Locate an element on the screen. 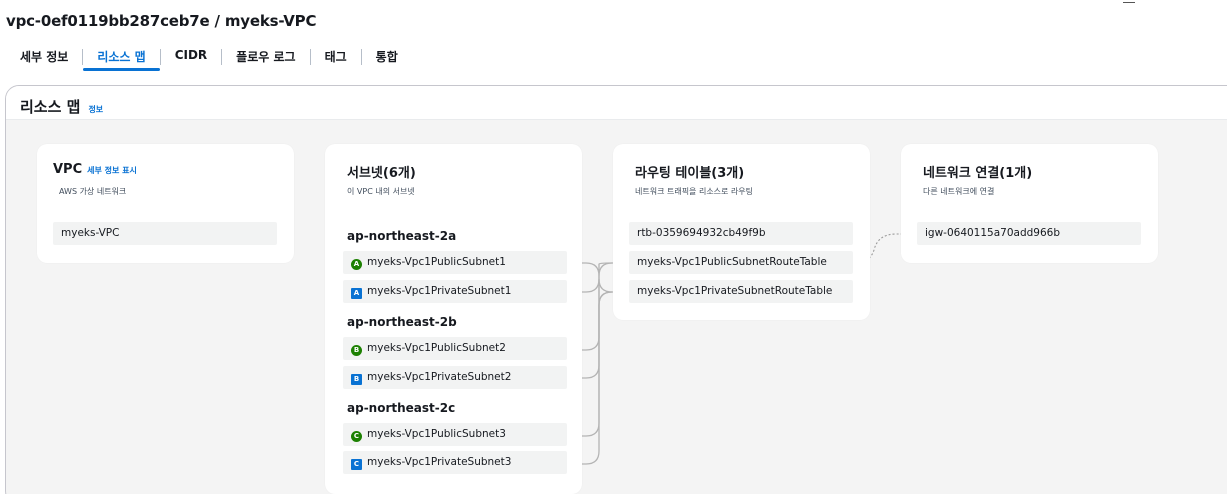  subnet-label: myeks-Vpc1PrivateSubnet1 is located at coordinates (439, 291).